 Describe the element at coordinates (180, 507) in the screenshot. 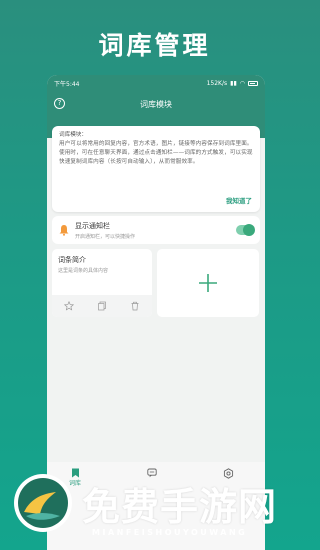

I see `watermark-title: 免费手游网` at that location.